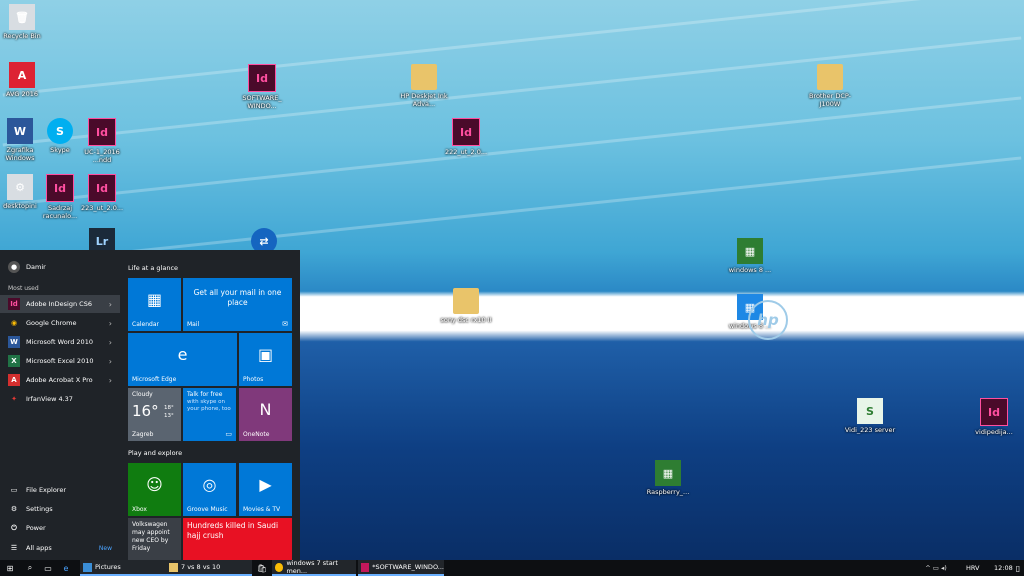  What do you see at coordinates (60, 528) in the screenshot?
I see `power-item: ⏻ Power` at bounding box center [60, 528].